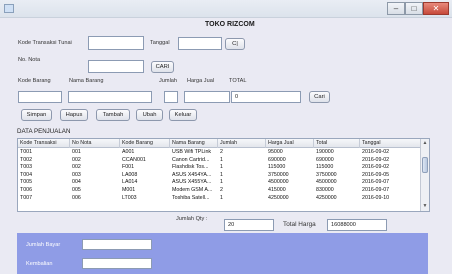  What do you see at coordinates (357, 225) in the screenshot?
I see `total-harga-field: 16088000` at bounding box center [357, 225].